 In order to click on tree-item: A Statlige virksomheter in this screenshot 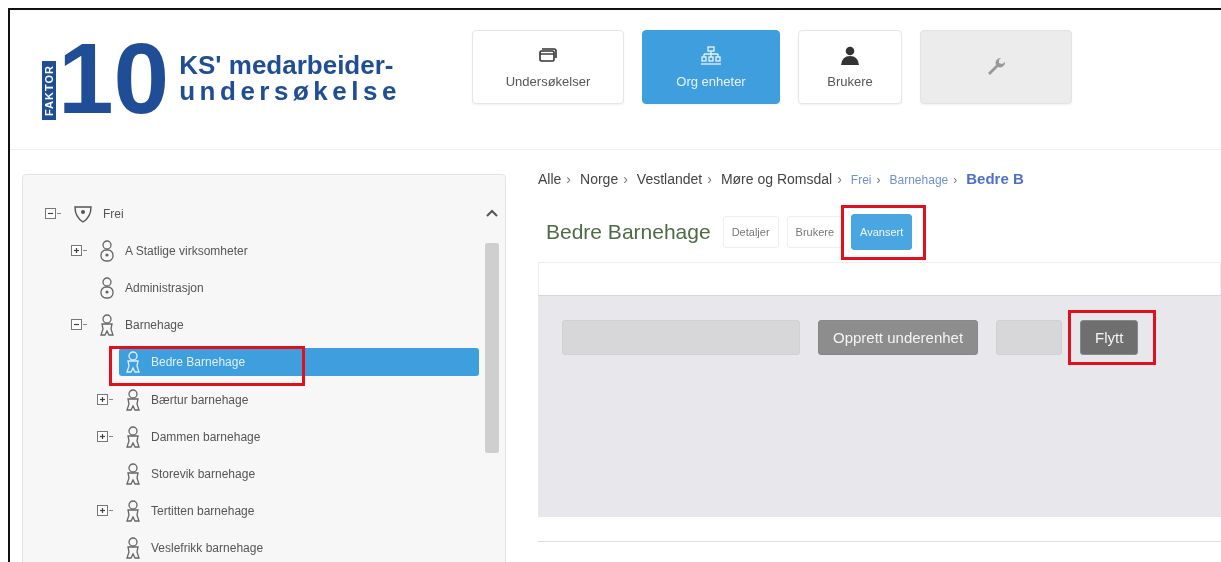, I will do `click(173, 250)`.